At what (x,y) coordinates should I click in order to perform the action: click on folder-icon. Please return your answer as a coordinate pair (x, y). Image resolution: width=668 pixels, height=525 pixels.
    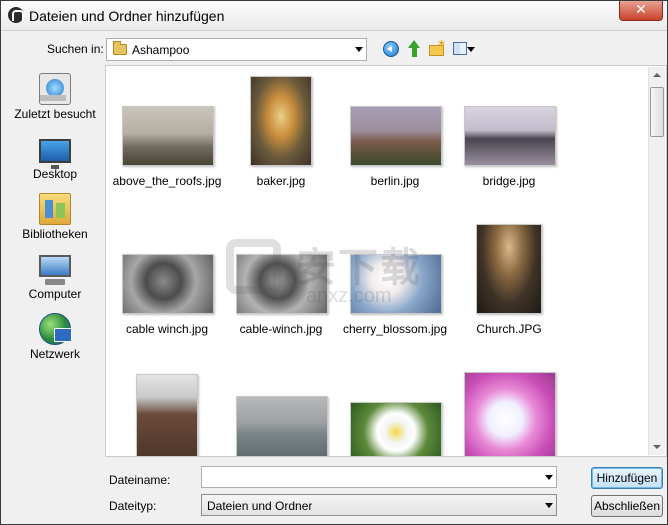
    Looking at the image, I should click on (120, 48).